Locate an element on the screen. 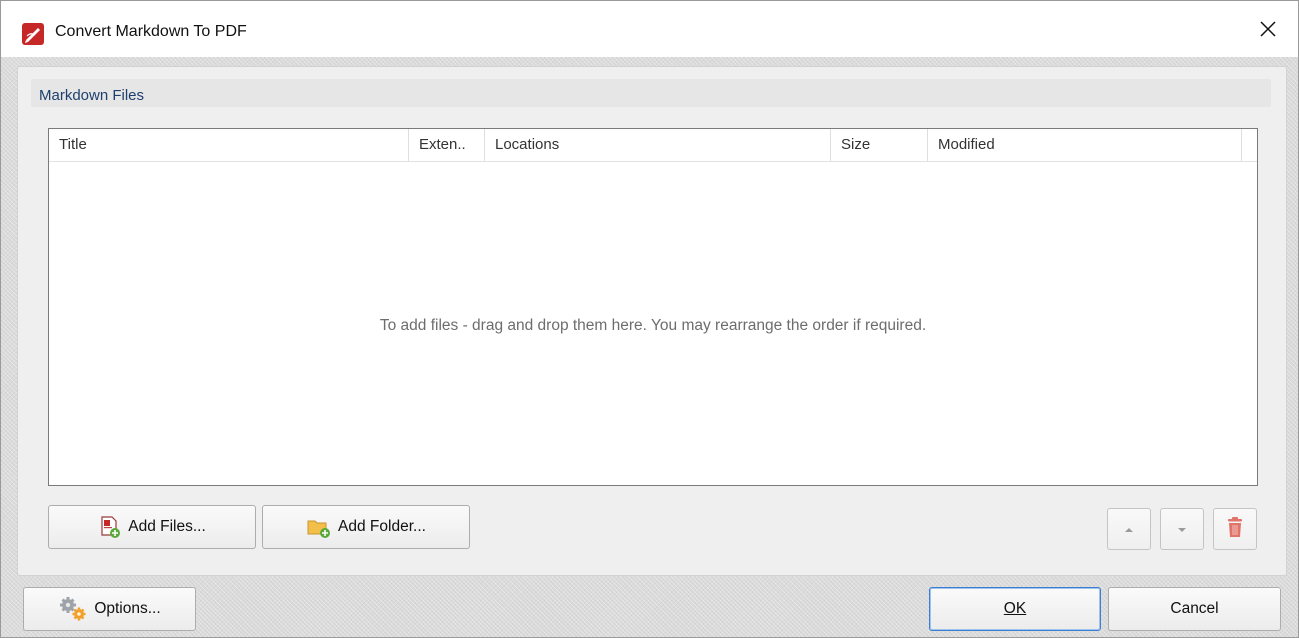  list-header: Title Exten.. Locations Size Modified is located at coordinates (653, 145).